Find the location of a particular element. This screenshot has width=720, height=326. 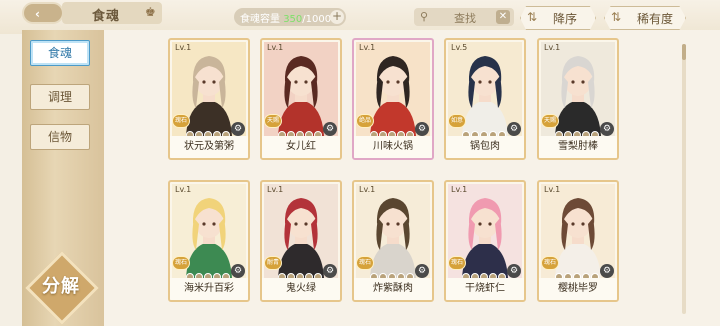

top-bar: ‹ 食魂 ♚ 食魂容量 350/1000 + ⚲ 查找 ✕ ⇅ 降序 ⇅ 稀有度 is located at coordinates (360, 17).